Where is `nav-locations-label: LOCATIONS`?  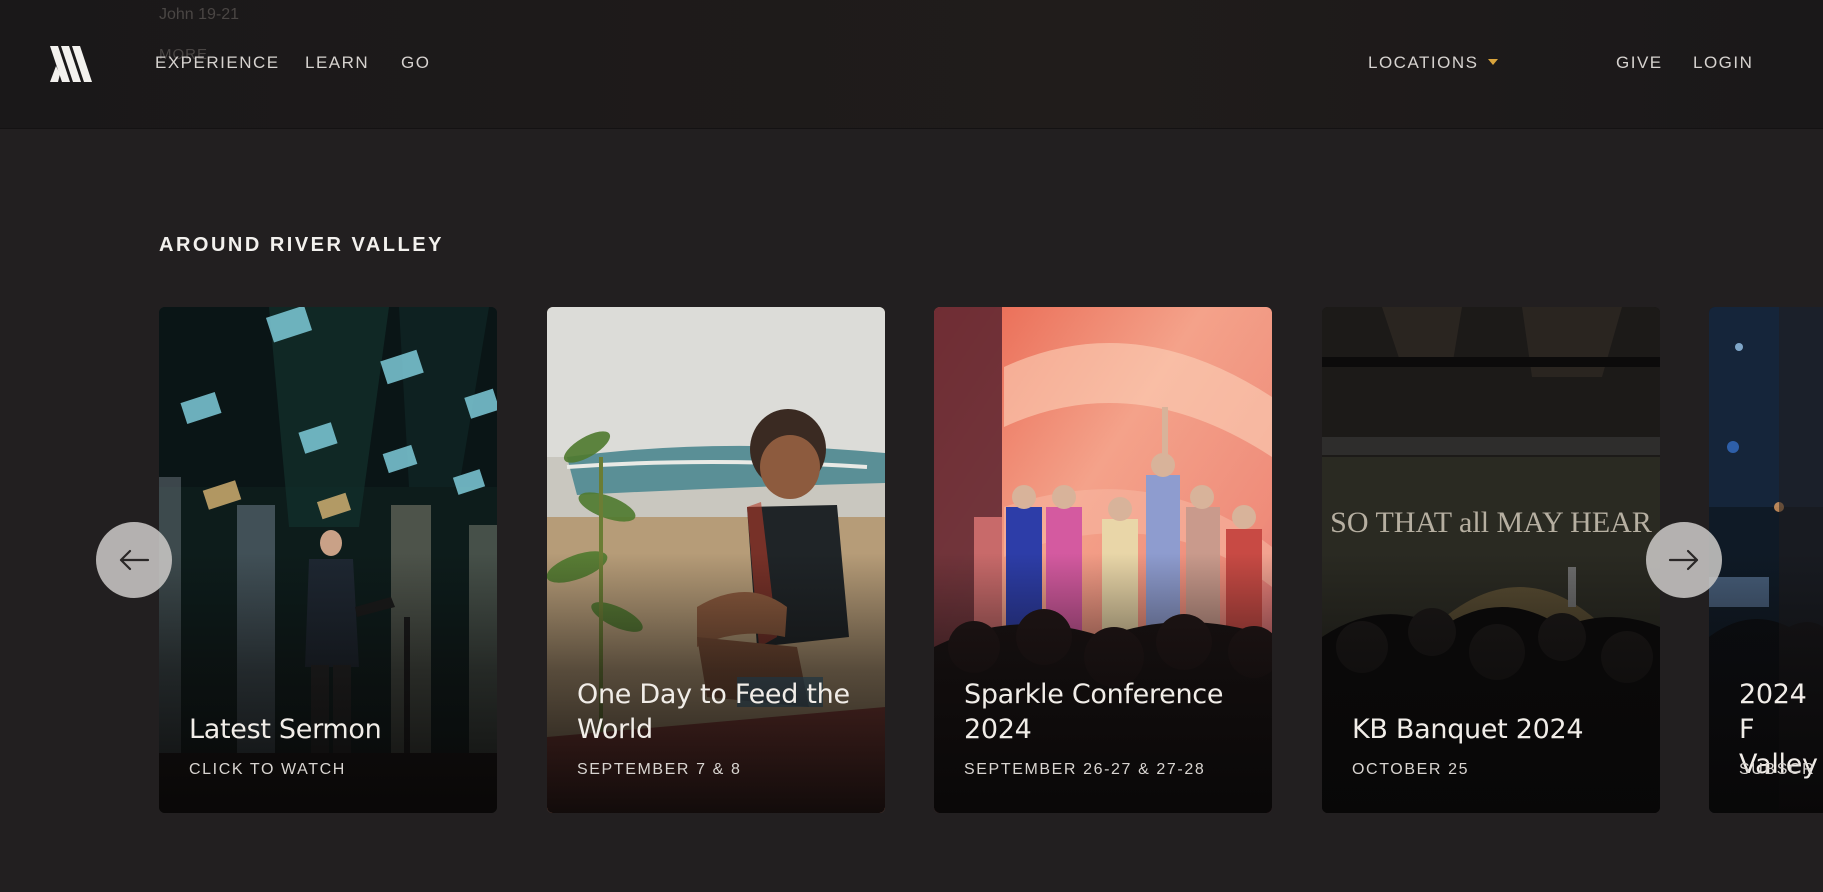 nav-locations-label: LOCATIONS is located at coordinates (1423, 62).